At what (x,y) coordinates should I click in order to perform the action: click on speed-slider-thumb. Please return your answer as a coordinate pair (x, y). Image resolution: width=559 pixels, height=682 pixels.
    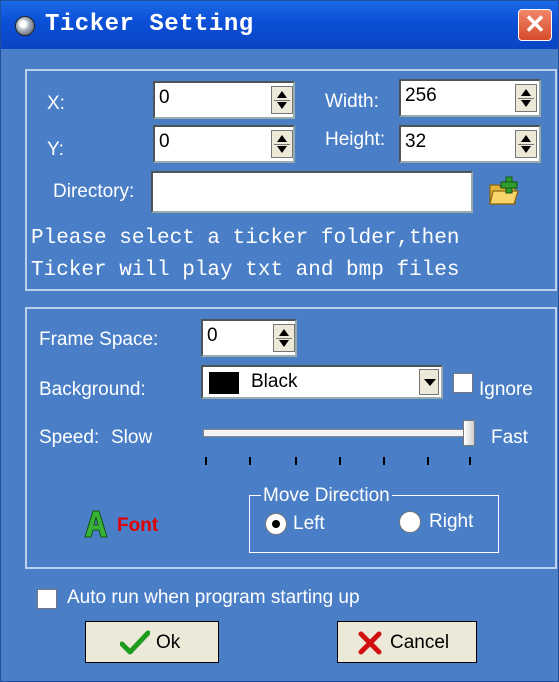
    Looking at the image, I should click on (469, 433).